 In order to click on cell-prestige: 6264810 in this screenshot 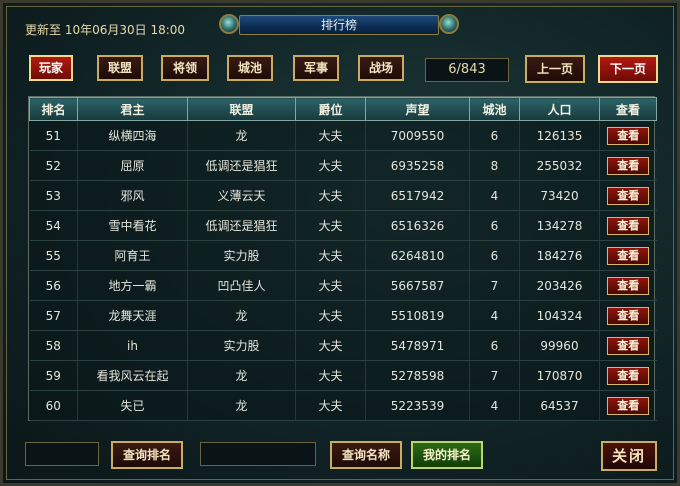, I will do `click(417, 255)`.